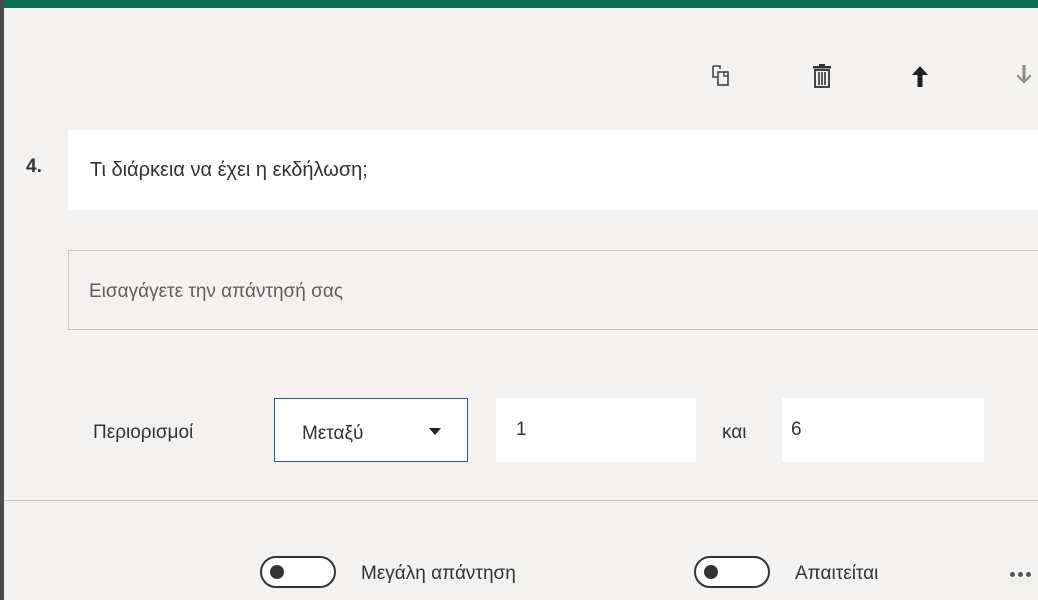  I want to click on delete-question-button, so click(822, 76).